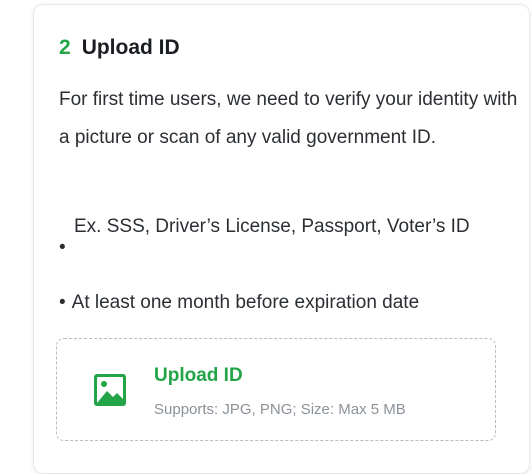 This screenshot has width=532, height=474. What do you see at coordinates (198, 376) in the screenshot?
I see `upload-title: Upload ID` at bounding box center [198, 376].